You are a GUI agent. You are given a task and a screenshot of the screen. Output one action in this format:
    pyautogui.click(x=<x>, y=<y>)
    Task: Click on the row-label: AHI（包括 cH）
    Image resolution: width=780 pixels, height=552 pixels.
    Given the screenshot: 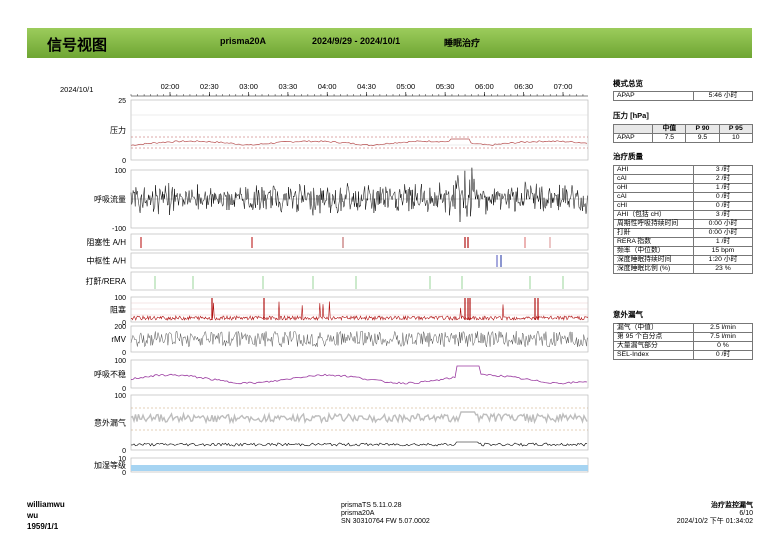 What is the action you would take?
    pyautogui.click(x=653, y=215)
    